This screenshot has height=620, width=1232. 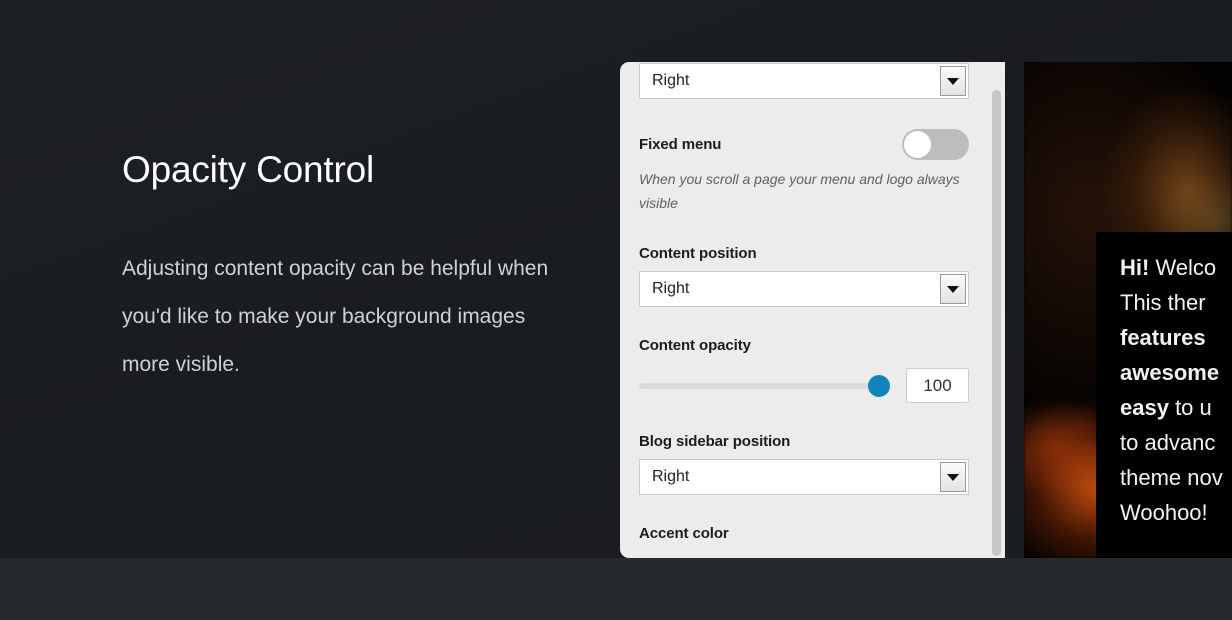 What do you see at coordinates (1171, 477) in the screenshot?
I see `preview-line-text: theme nov` at bounding box center [1171, 477].